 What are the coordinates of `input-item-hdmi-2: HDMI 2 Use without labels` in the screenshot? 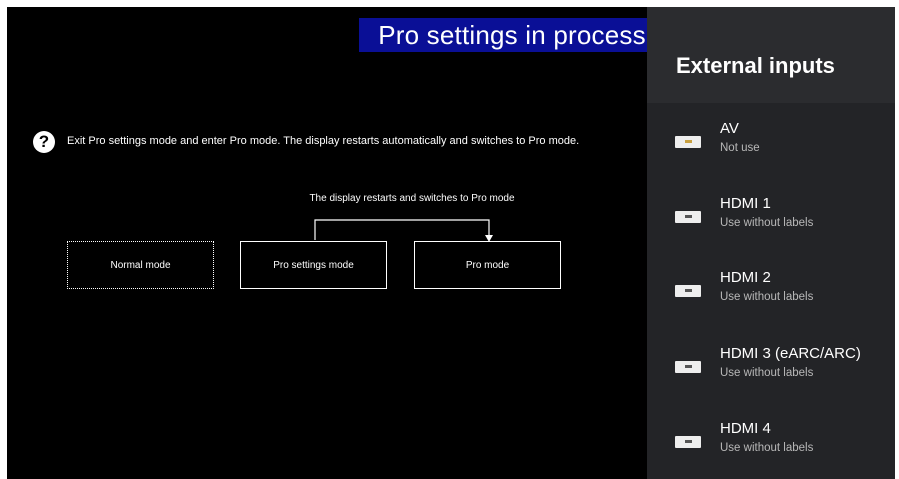 It's located at (771, 300).